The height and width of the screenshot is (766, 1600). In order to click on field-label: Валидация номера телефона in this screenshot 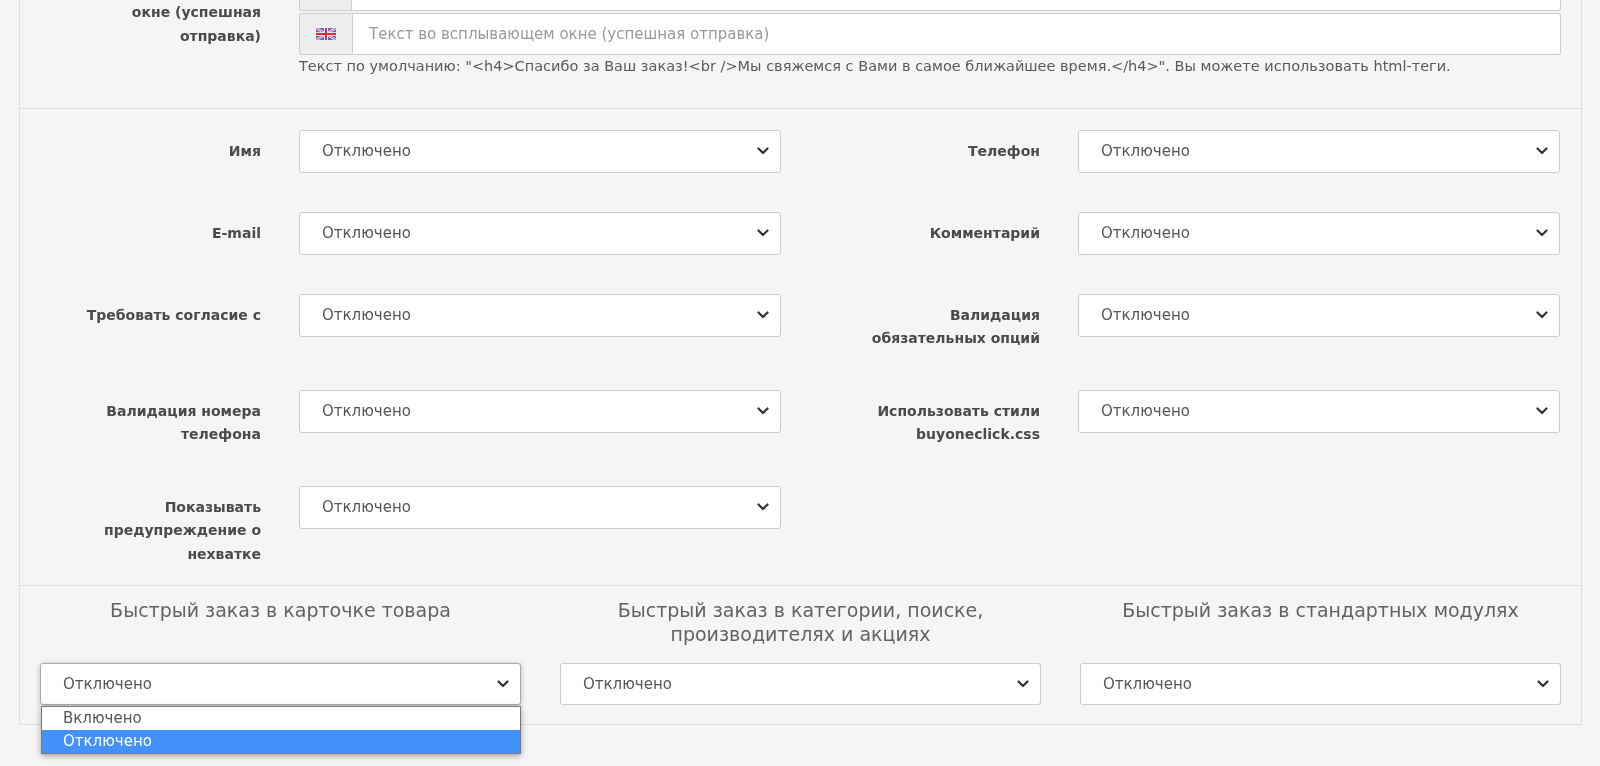, I will do `click(183, 422)`.